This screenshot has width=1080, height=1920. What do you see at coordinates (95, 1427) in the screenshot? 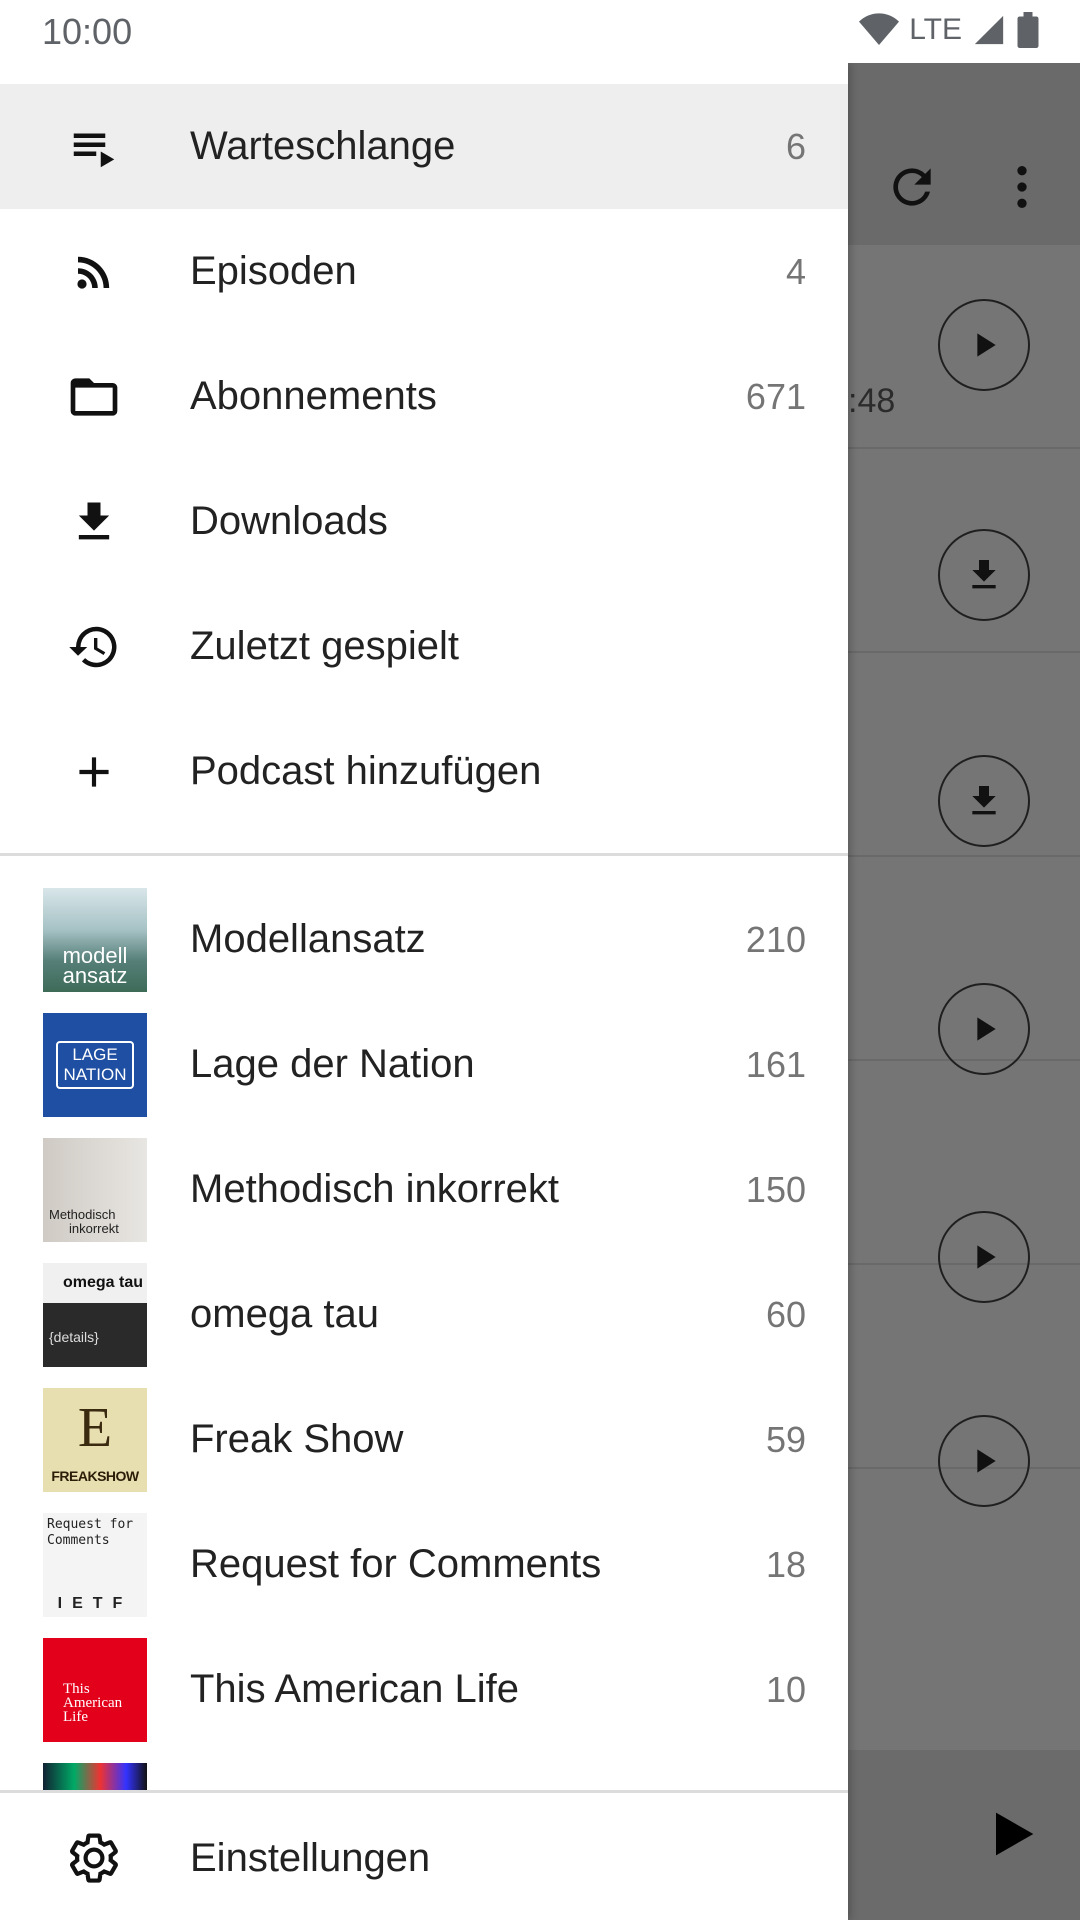
I see `cover-text: E` at bounding box center [95, 1427].